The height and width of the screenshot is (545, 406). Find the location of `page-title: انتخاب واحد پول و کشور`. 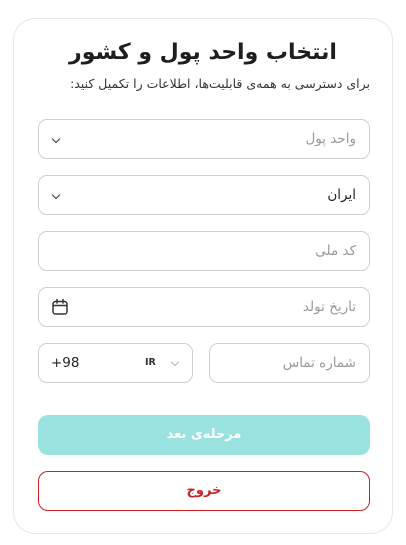

page-title: انتخاب واحد پول و کشور is located at coordinates (203, 52).